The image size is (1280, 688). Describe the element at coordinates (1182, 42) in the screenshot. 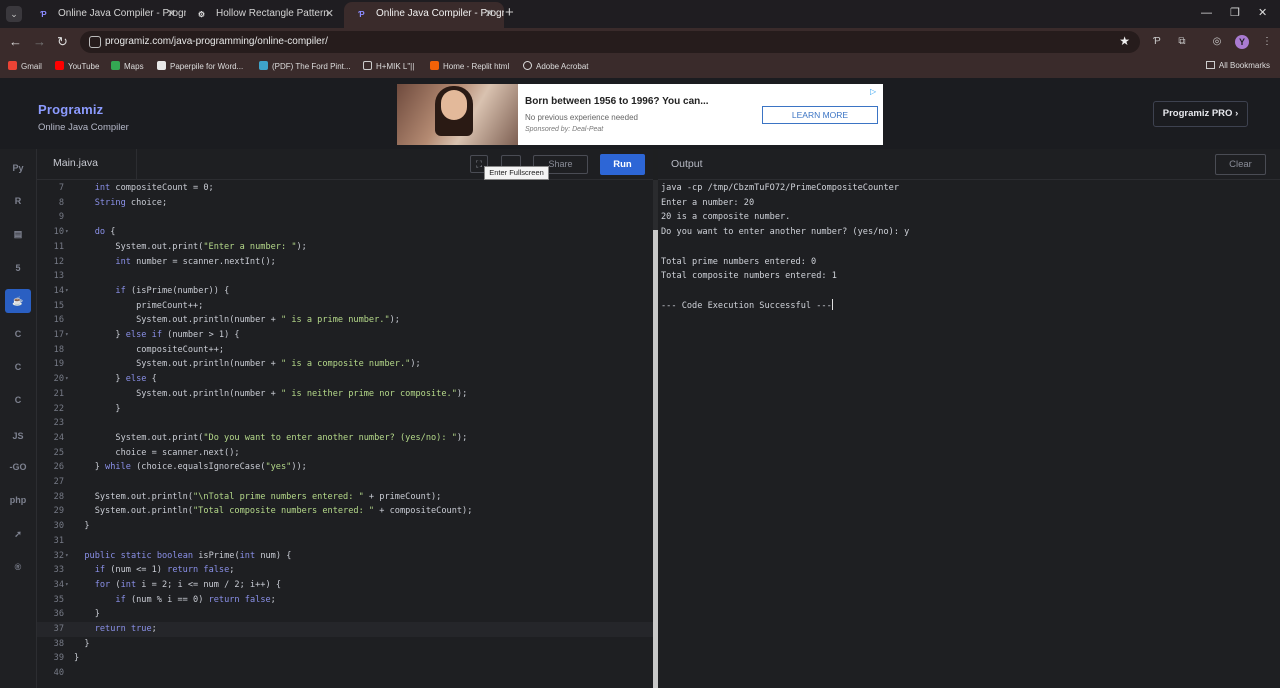

I see `extensions-puzzle-icon: ⧉` at that location.